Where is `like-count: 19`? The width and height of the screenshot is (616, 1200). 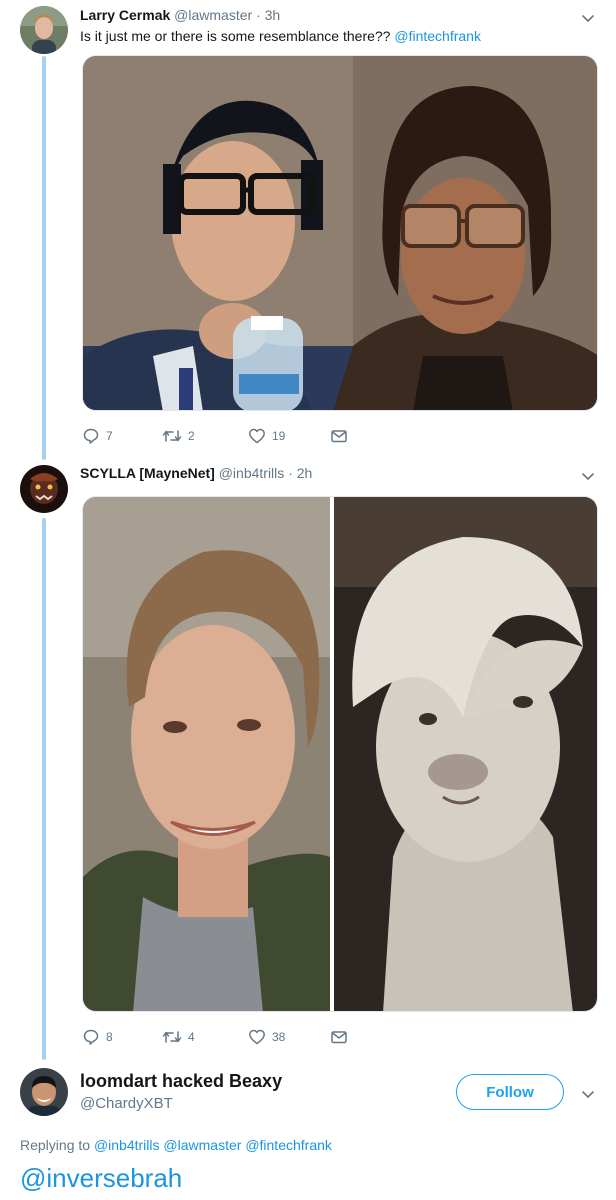
like-count: 19 is located at coordinates (279, 436).